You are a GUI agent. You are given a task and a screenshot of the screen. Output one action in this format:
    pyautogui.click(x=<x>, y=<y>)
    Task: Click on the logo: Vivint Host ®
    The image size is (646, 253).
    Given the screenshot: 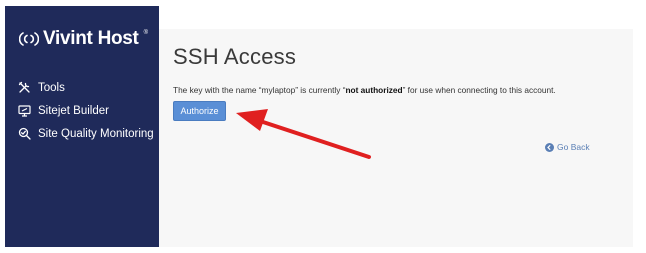 What is the action you would take?
    pyautogui.click(x=83, y=39)
    